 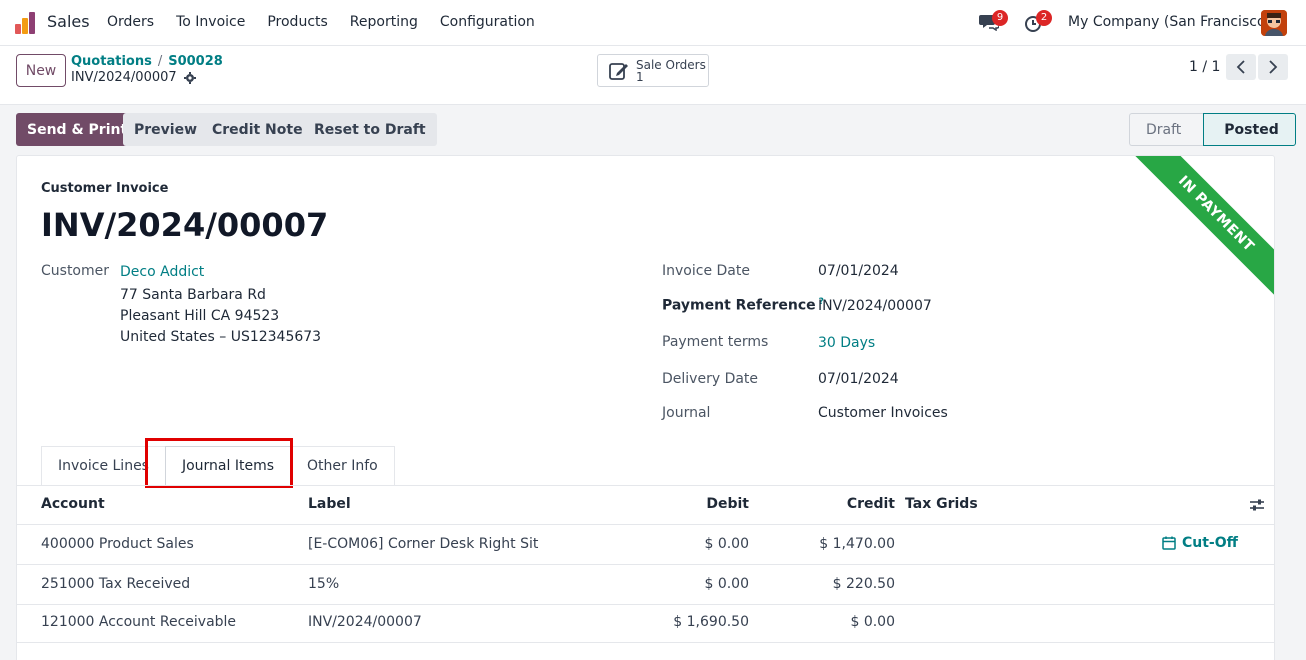 I want to click on journal-label: Journal, so click(x=686, y=413).